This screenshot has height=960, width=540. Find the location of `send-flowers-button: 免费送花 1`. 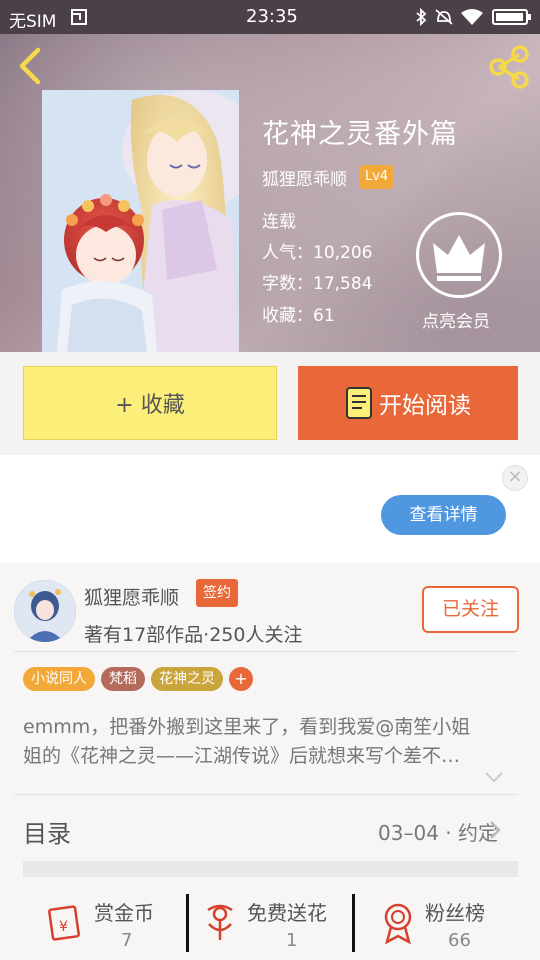

send-flowers-button: 免费送花 1 is located at coordinates (279, 925).